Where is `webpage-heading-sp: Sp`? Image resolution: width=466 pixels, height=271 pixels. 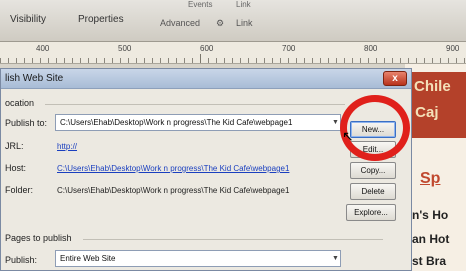
webpage-heading-sp: Sp is located at coordinates (430, 178).